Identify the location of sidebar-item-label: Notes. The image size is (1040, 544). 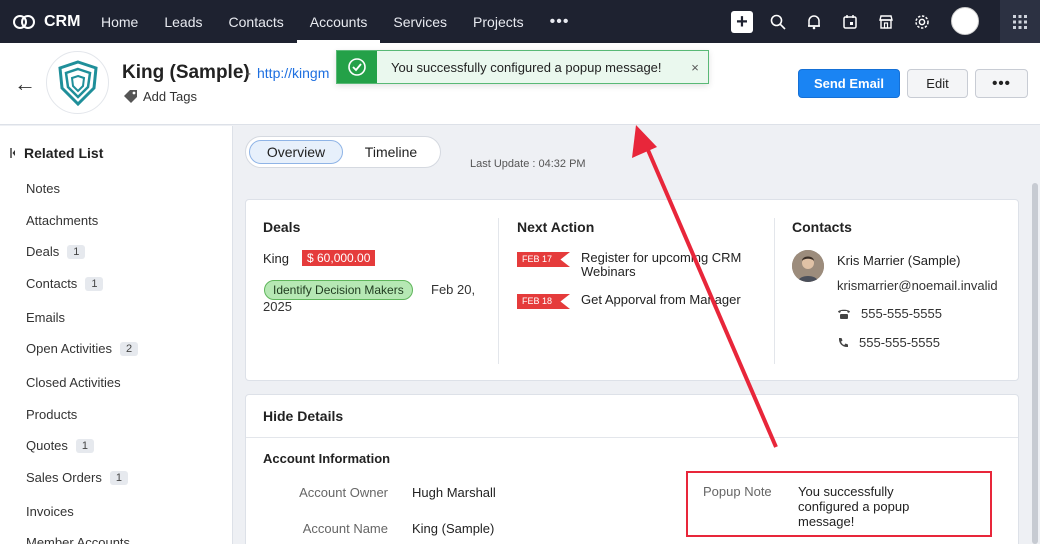
(43, 188).